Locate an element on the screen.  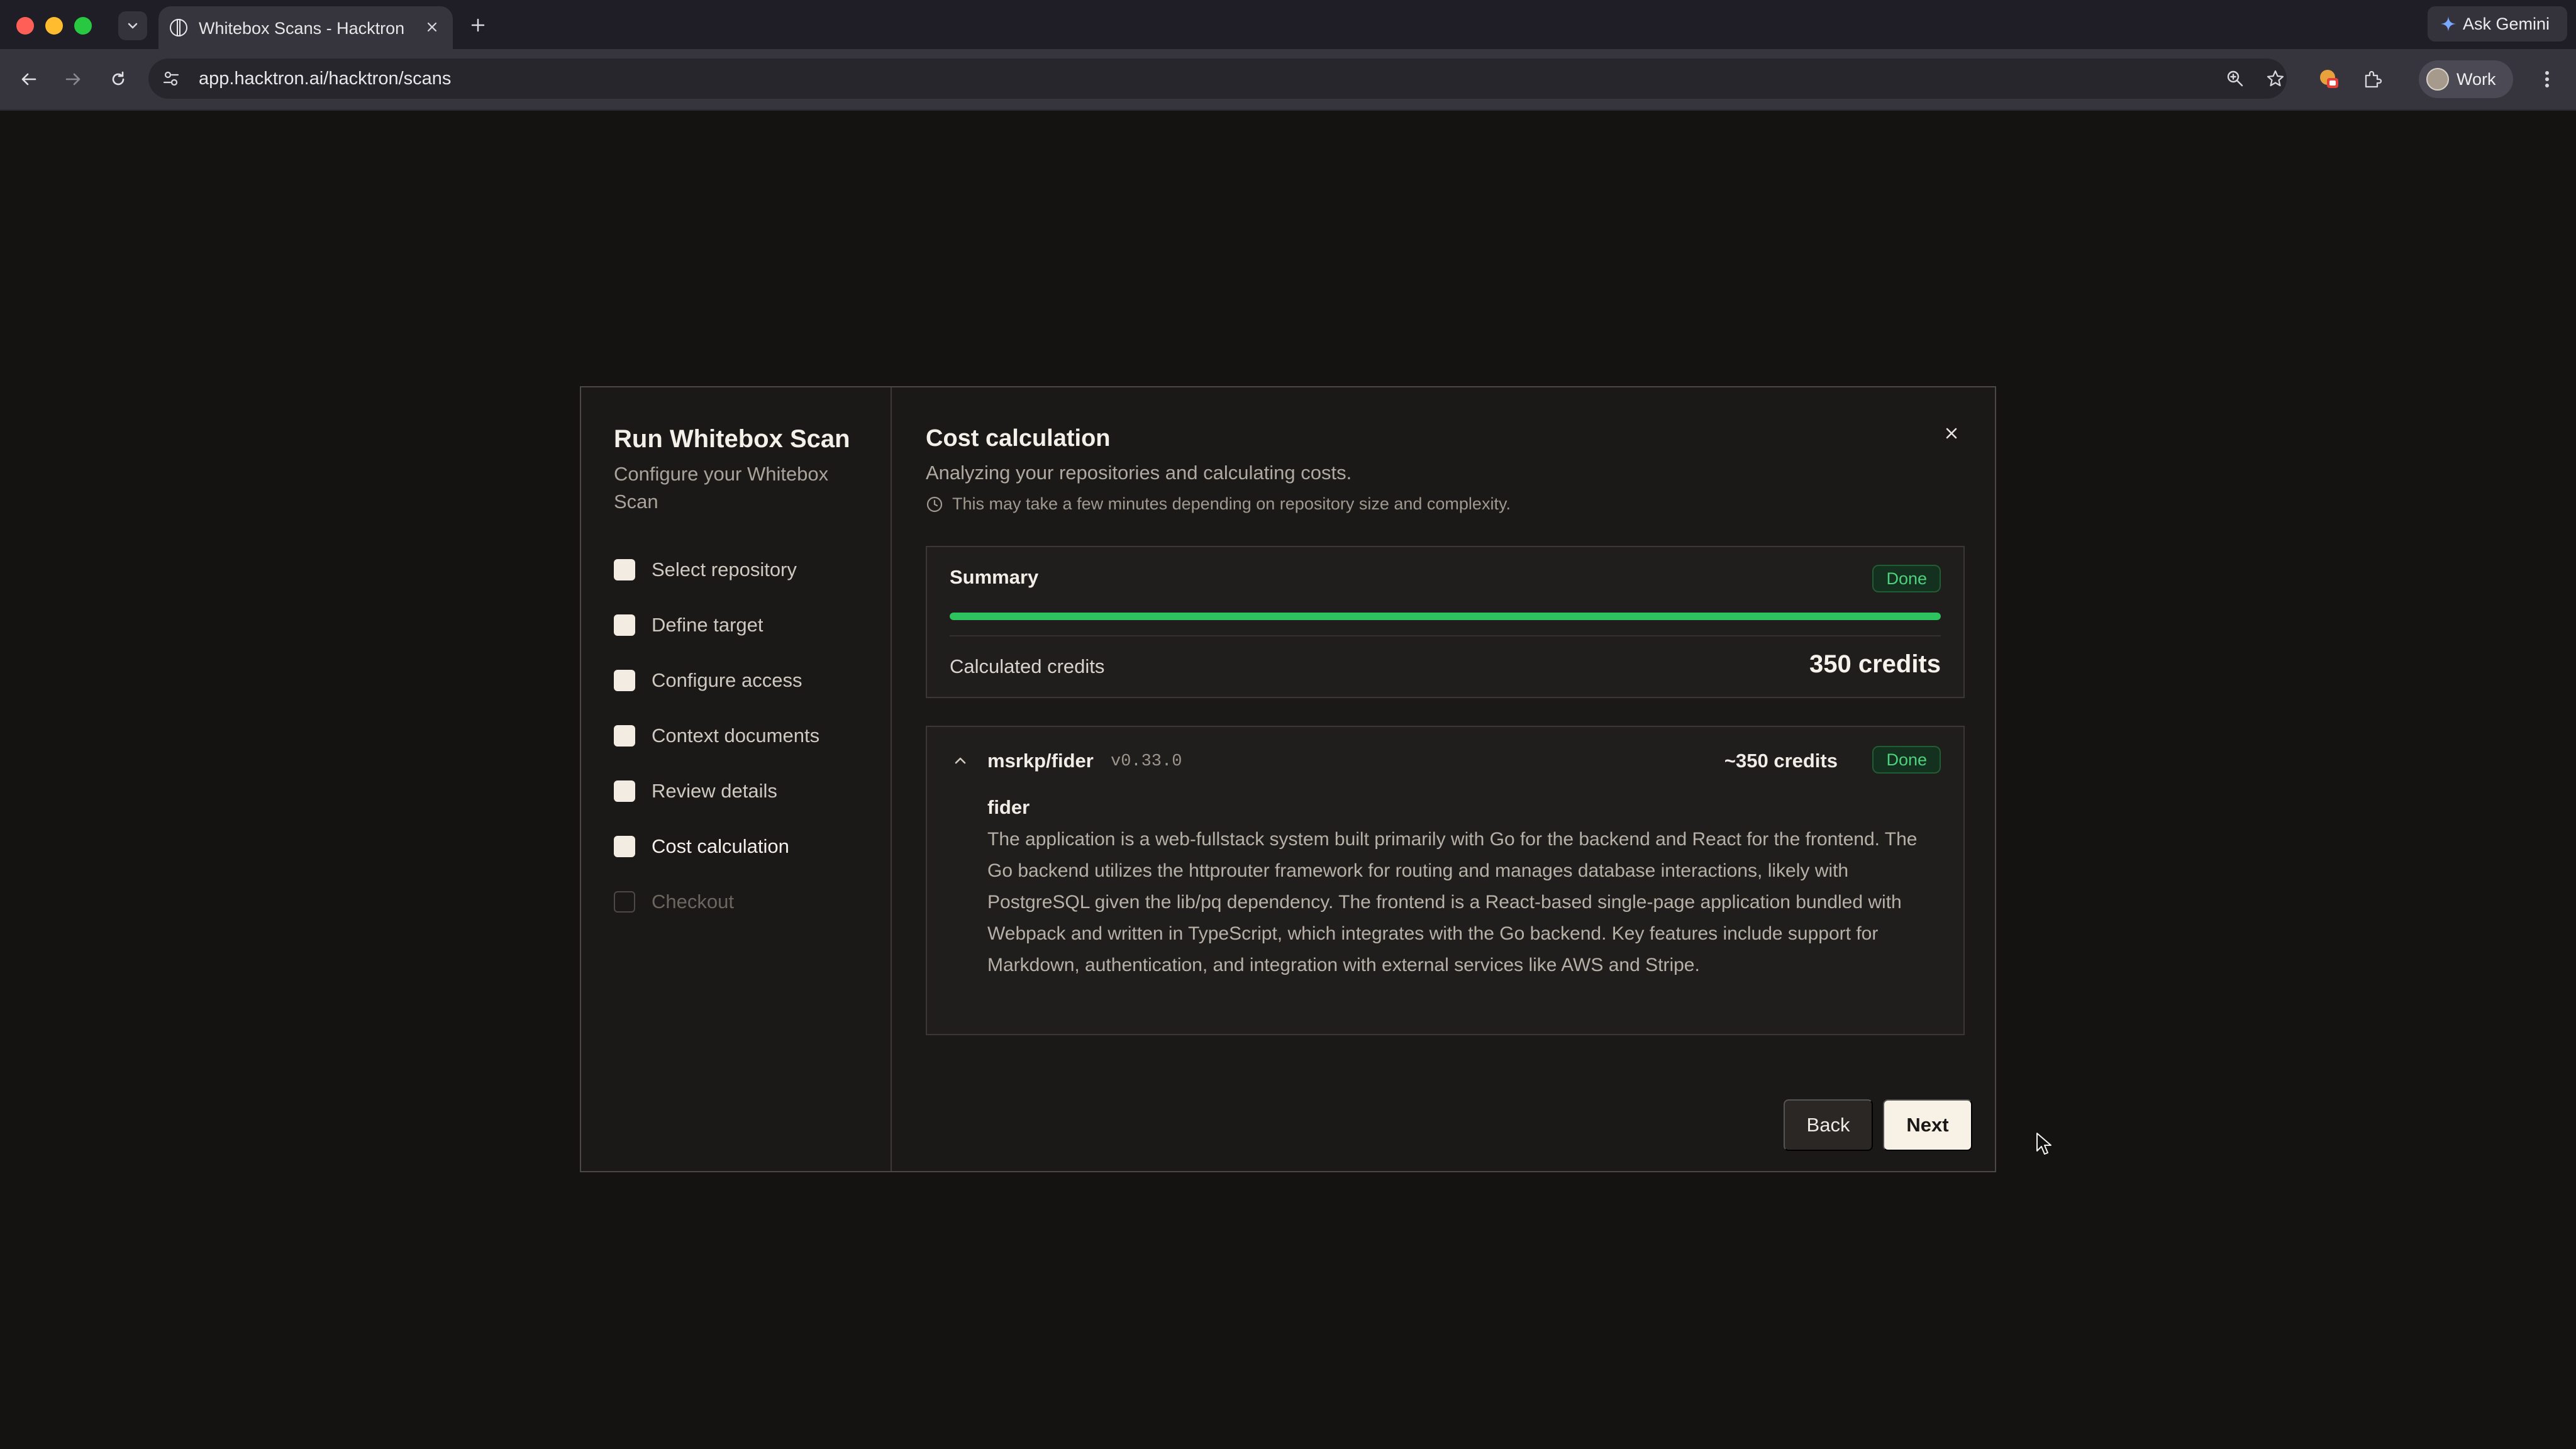
browser-tab: Whitebox Scans - Hacktron is located at coordinates (305, 27).